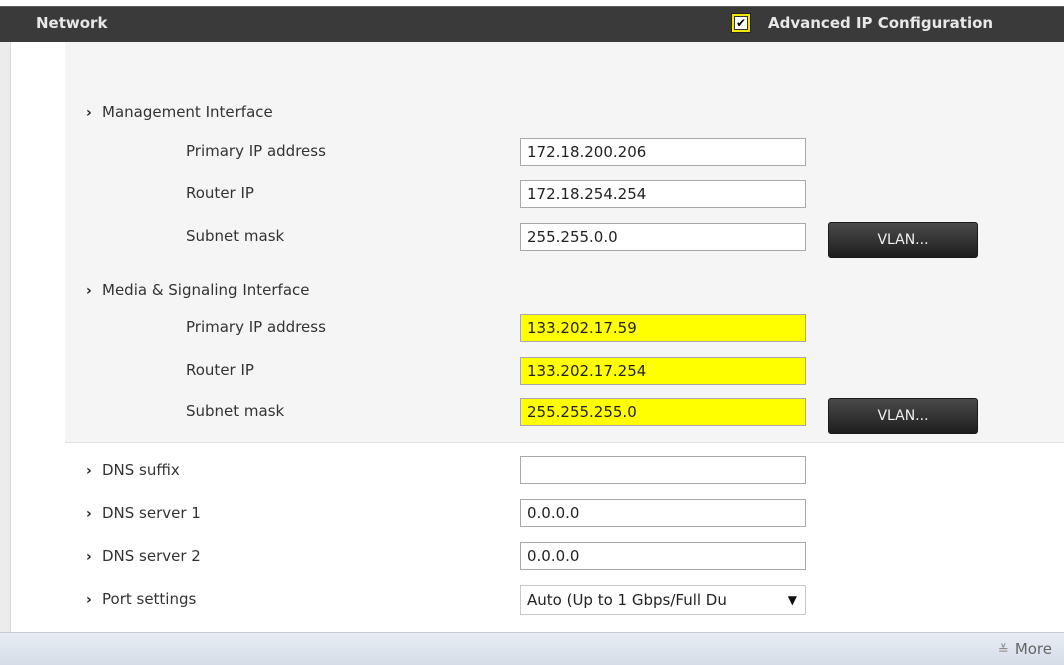 The width and height of the screenshot is (1064, 665). What do you see at coordinates (1003, 650) in the screenshot?
I see `chevron-double-down-icon: ≚` at bounding box center [1003, 650].